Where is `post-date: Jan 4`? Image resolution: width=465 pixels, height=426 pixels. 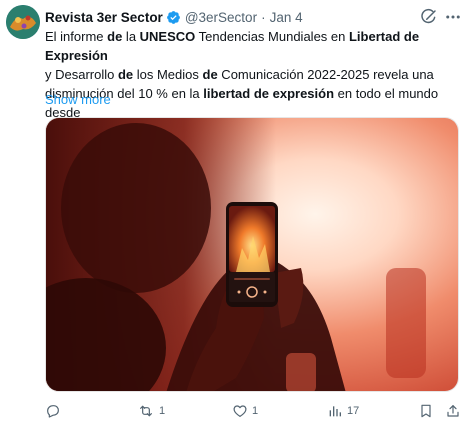 post-date: Jan 4 is located at coordinates (286, 17).